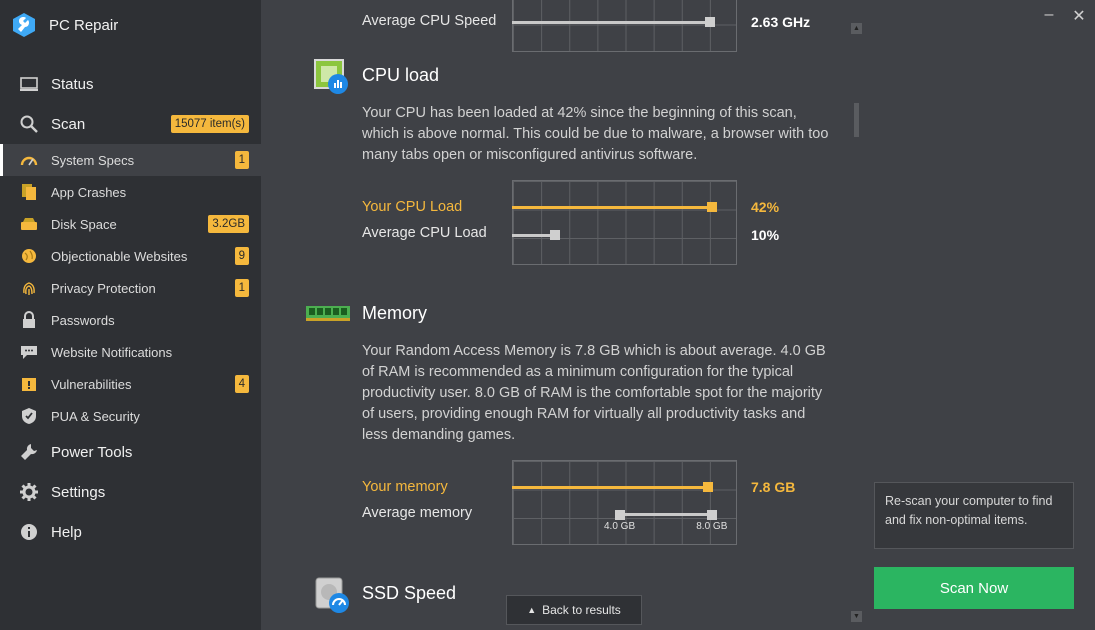 The height and width of the screenshot is (630, 1095). What do you see at coordinates (241, 384) in the screenshot?
I see `sidebar-badge: 4` at bounding box center [241, 384].